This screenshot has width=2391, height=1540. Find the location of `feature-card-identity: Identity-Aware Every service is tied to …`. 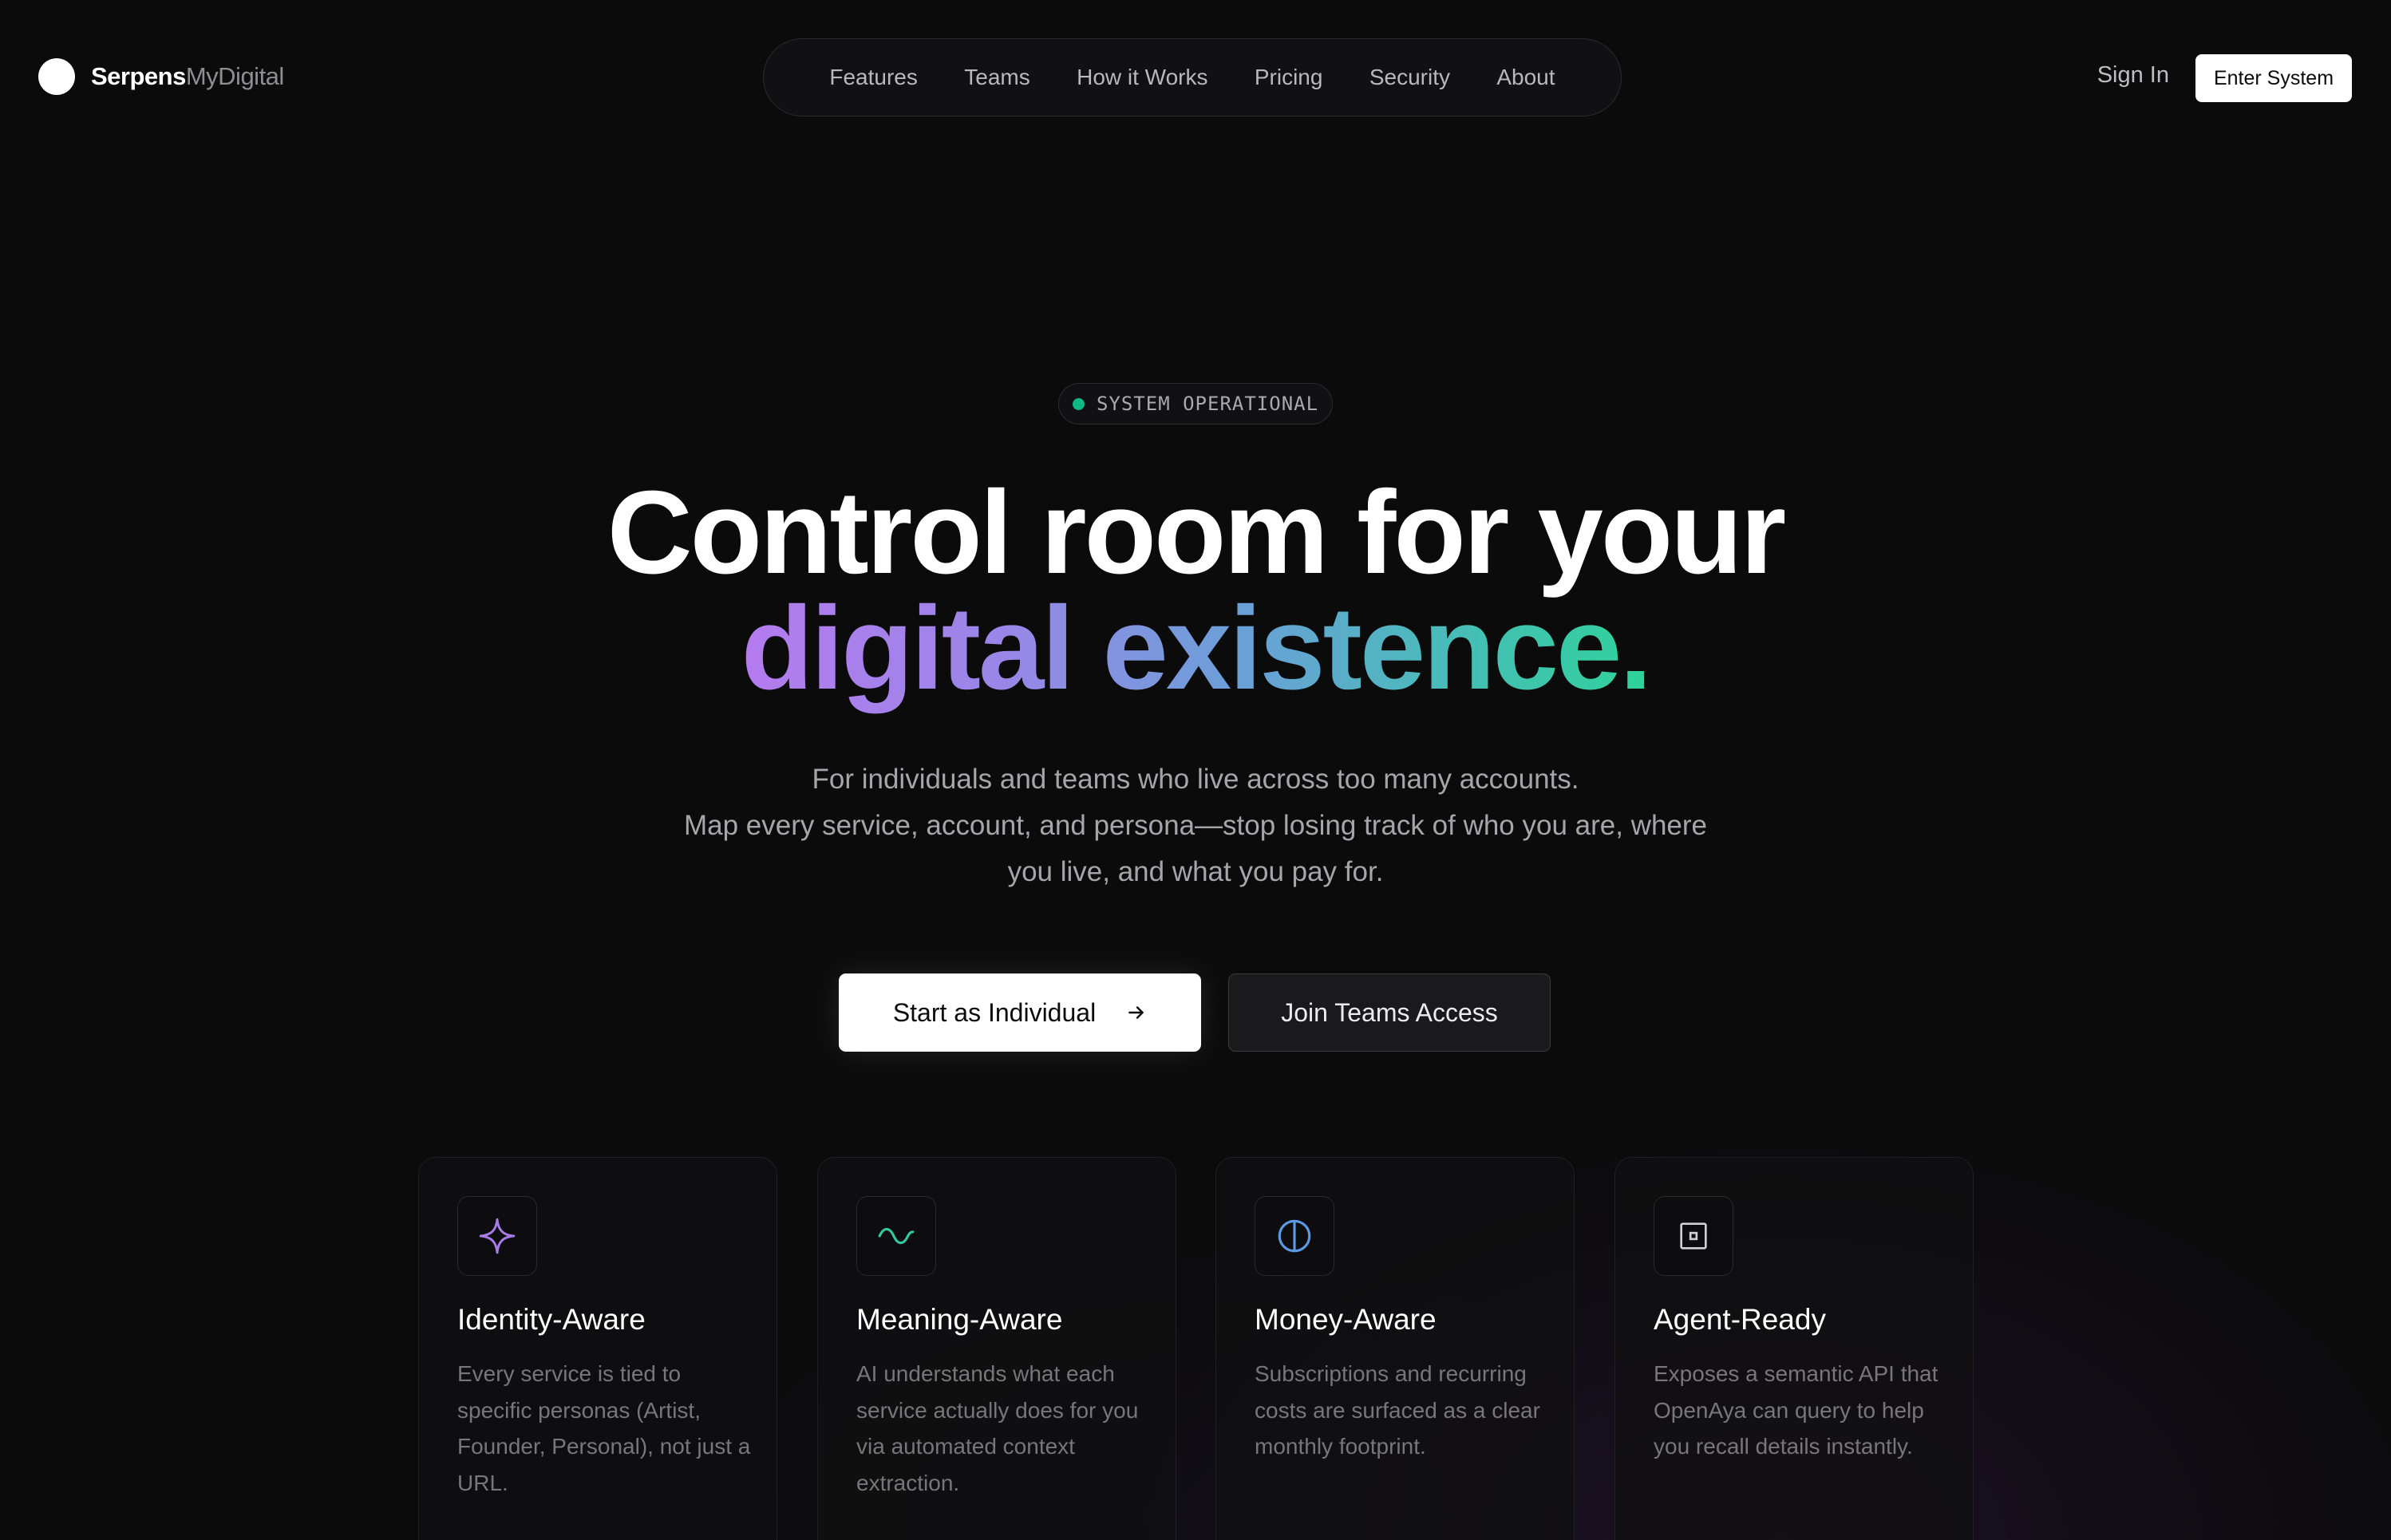

feature-card-identity: Identity-Aware Every service is tied to … is located at coordinates (597, 1348).